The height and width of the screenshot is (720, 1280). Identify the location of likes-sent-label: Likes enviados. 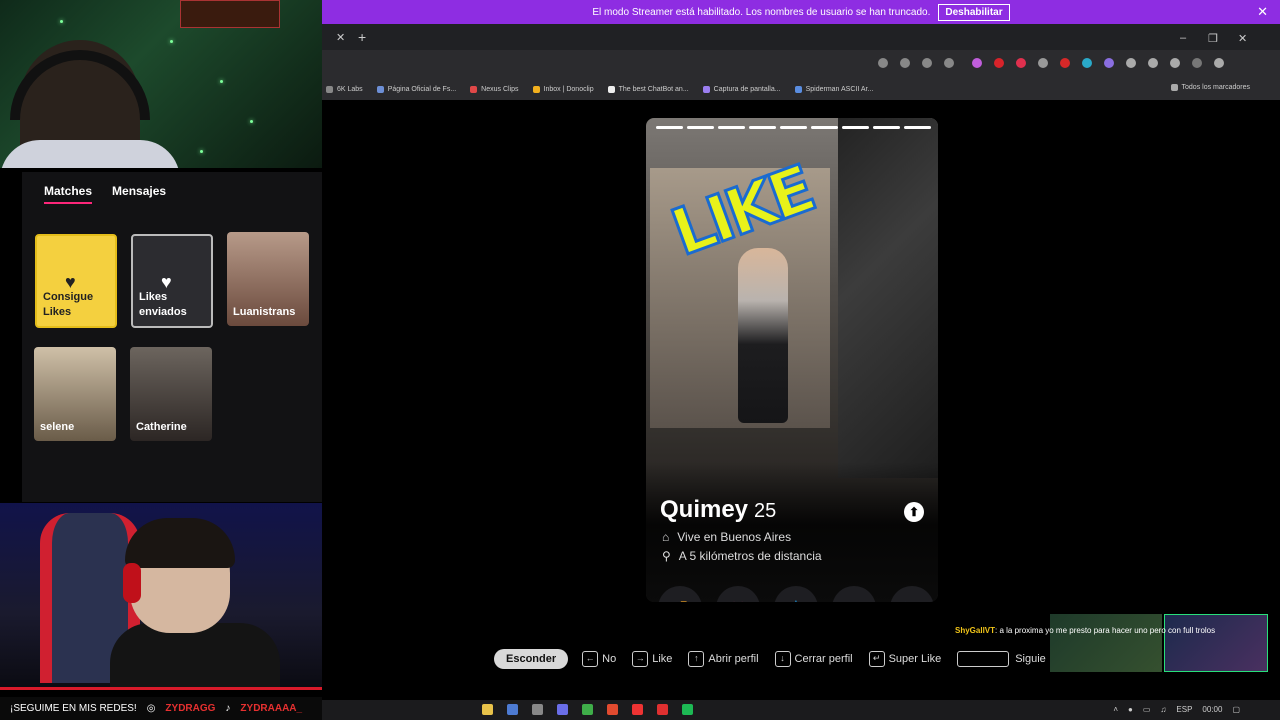
(163, 305).